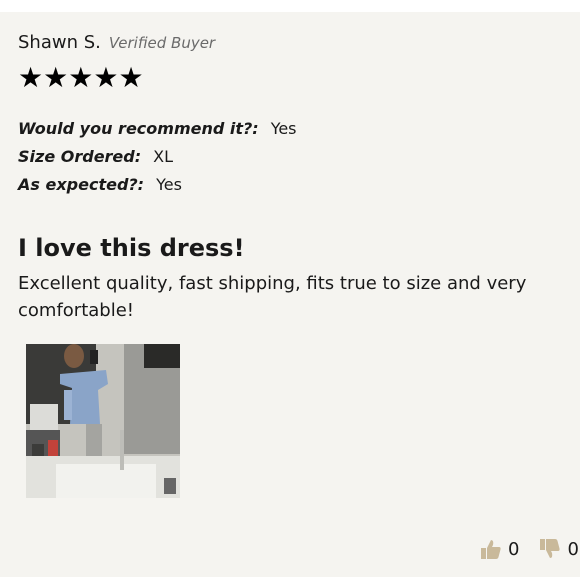  I want to click on question-value: XL, so click(163, 156).